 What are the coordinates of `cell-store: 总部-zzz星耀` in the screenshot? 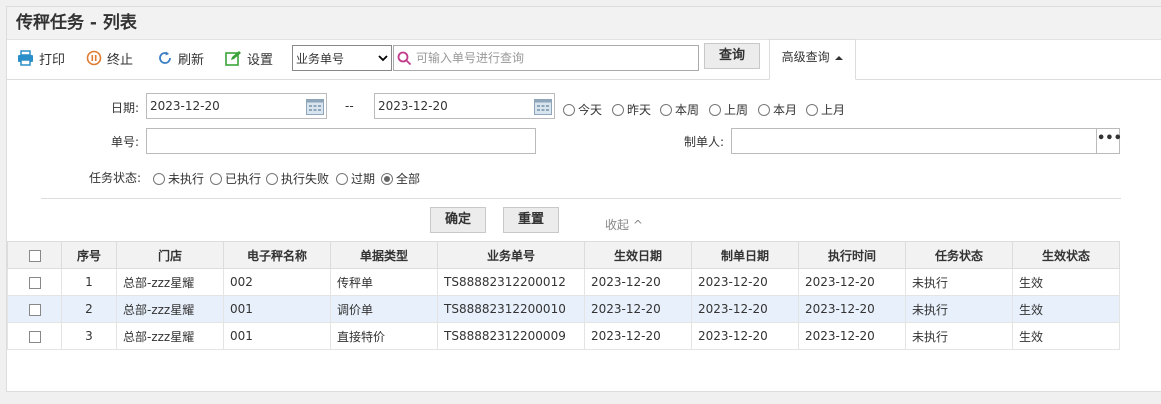 It's located at (170, 336).